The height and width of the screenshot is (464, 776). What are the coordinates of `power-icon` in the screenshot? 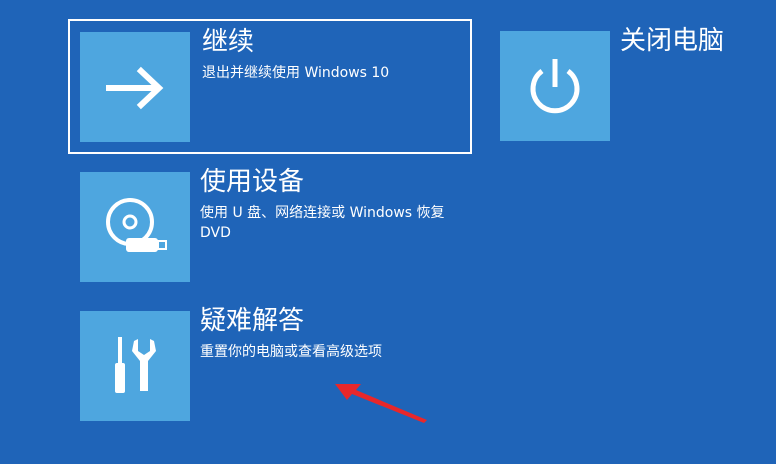 It's located at (555, 86).